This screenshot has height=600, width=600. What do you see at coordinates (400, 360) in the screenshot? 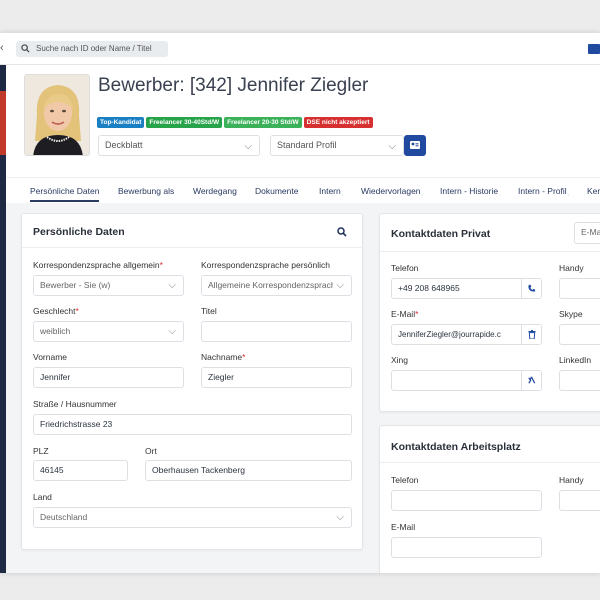
I see `xing-label: Xing` at bounding box center [400, 360].